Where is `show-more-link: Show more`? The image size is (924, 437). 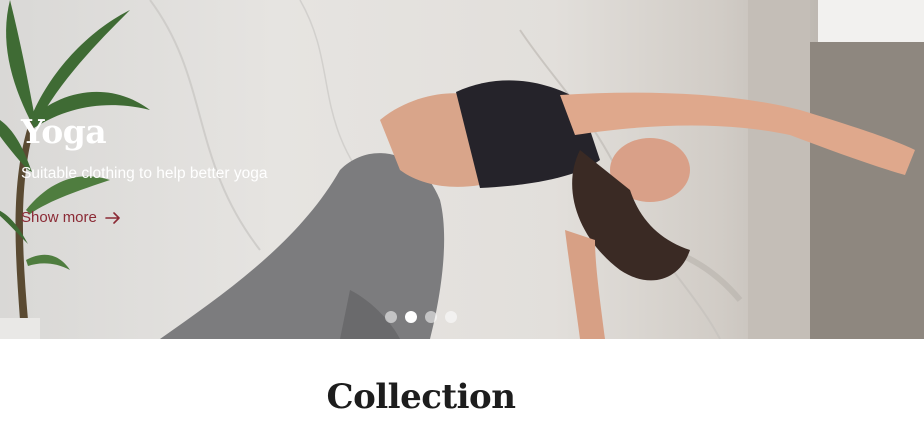
show-more-link: Show more is located at coordinates (71, 218).